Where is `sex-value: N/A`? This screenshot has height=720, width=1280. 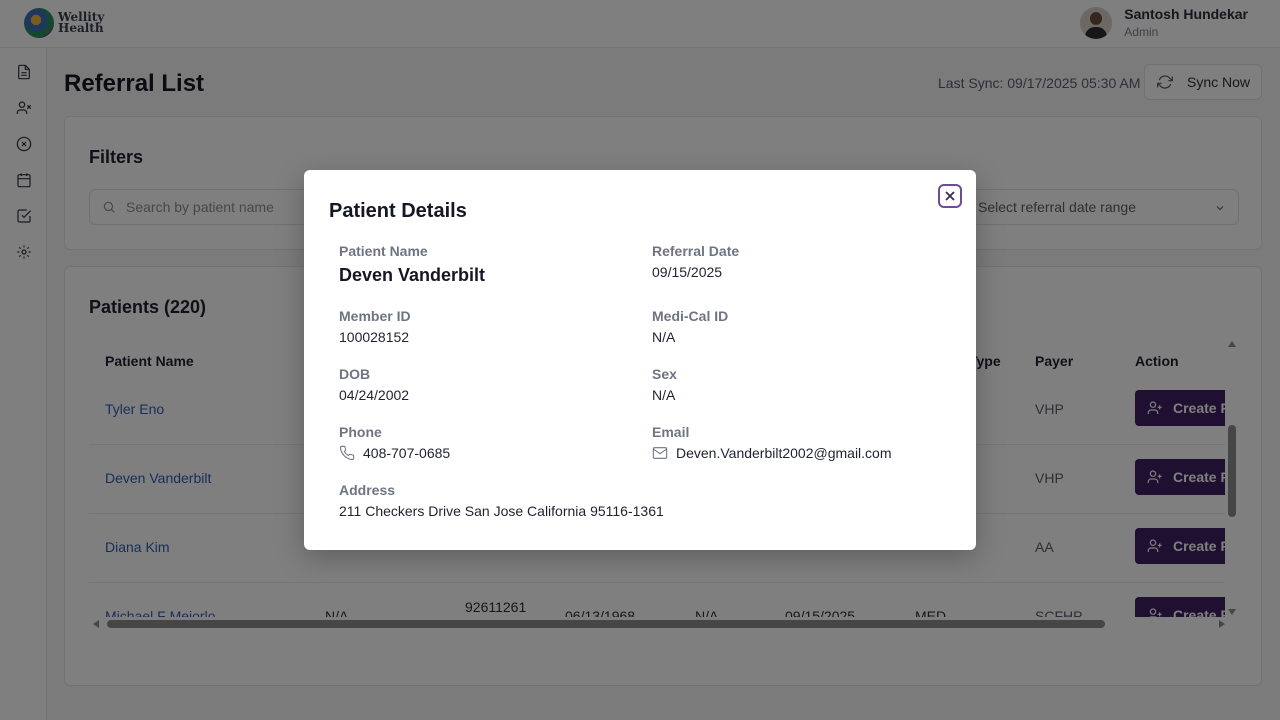 sex-value: N/A is located at coordinates (664, 395).